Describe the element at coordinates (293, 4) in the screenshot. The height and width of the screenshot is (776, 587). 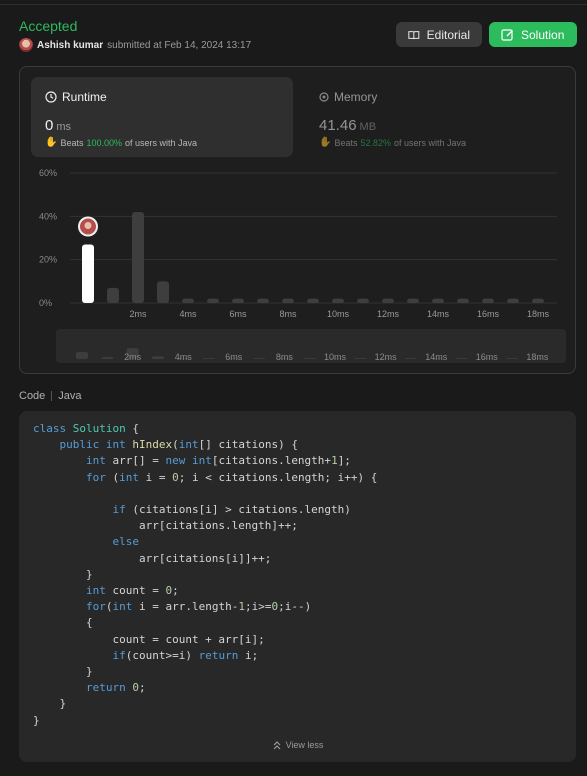
I see `top-divider` at that location.